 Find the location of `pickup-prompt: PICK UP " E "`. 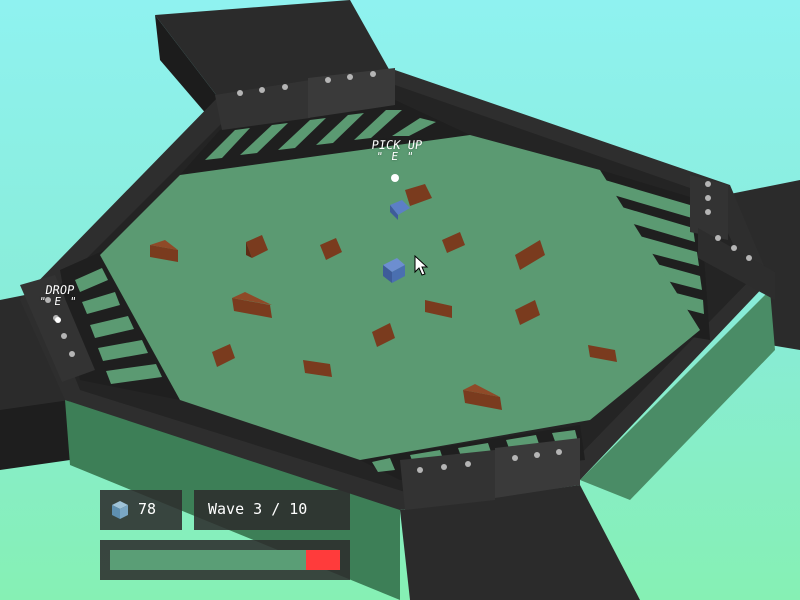

pickup-prompt: PICK UP " E " is located at coordinates (395, 150).